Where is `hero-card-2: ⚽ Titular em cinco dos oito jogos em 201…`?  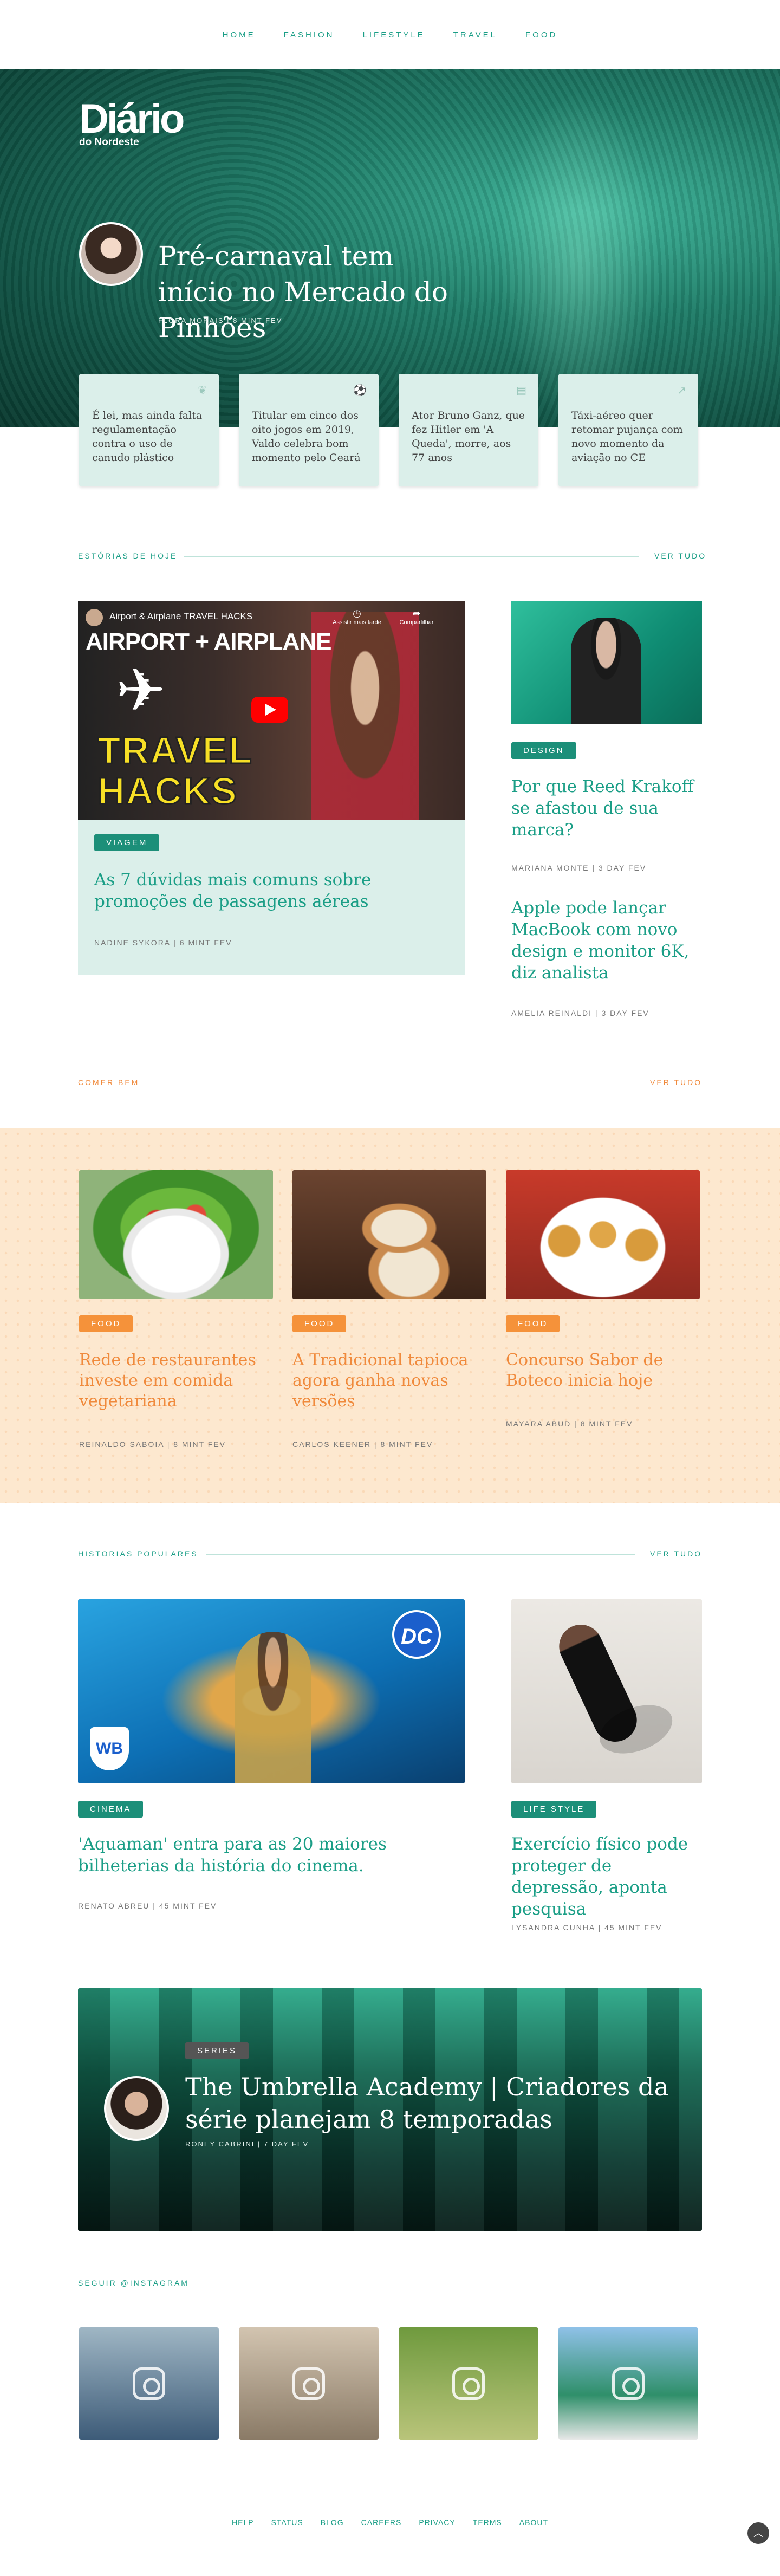
hero-card-2: ⚽ Titular em cinco dos oito jogos em 201… is located at coordinates (309, 430).